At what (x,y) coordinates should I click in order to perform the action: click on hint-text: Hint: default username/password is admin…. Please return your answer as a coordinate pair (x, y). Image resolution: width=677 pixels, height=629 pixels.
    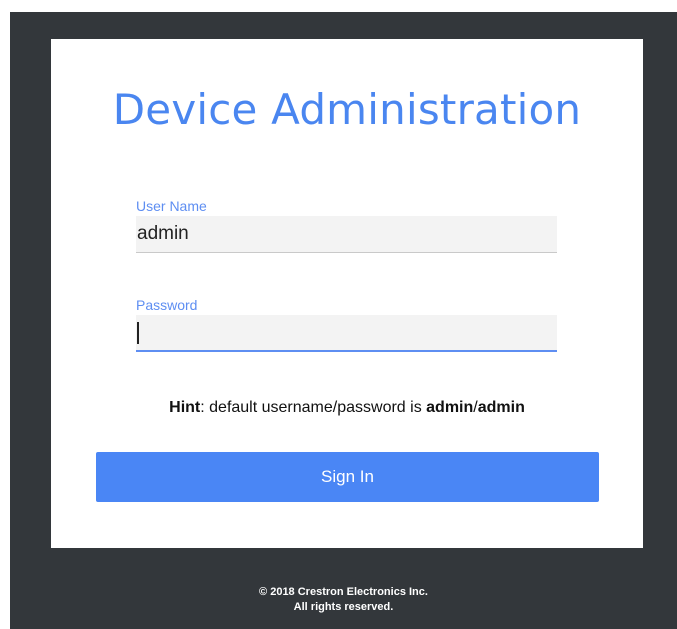
    Looking at the image, I should click on (347, 408).